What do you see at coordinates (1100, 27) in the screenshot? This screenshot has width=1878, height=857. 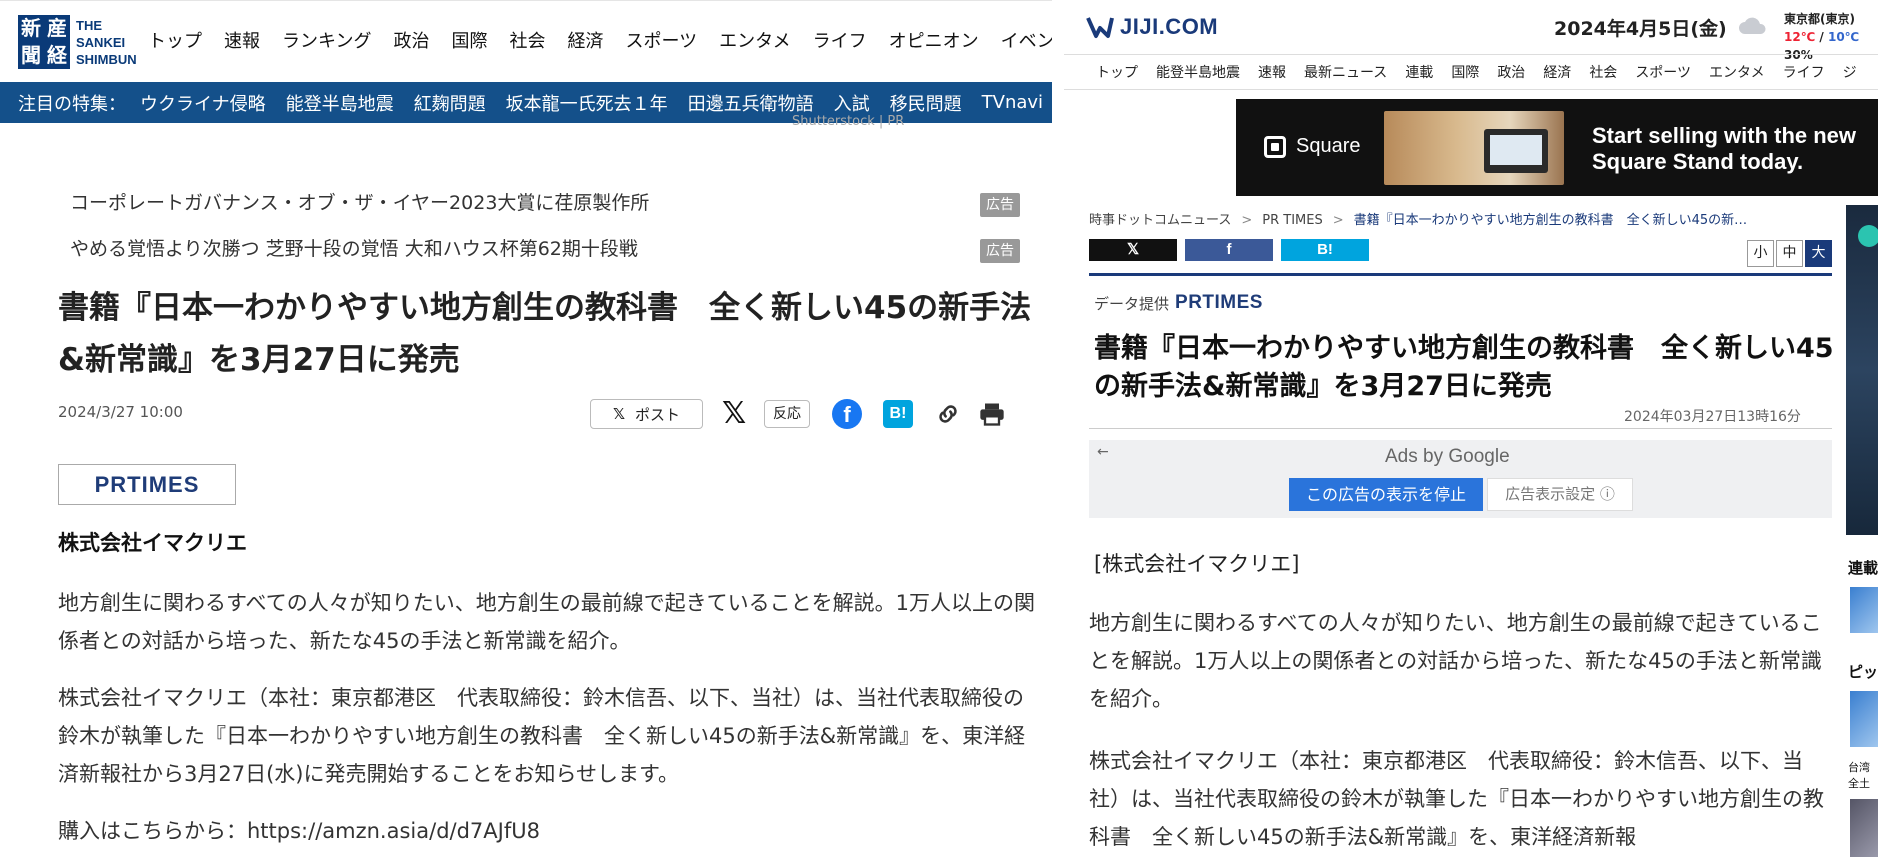 I see `jiji-logo-icon` at bounding box center [1100, 27].